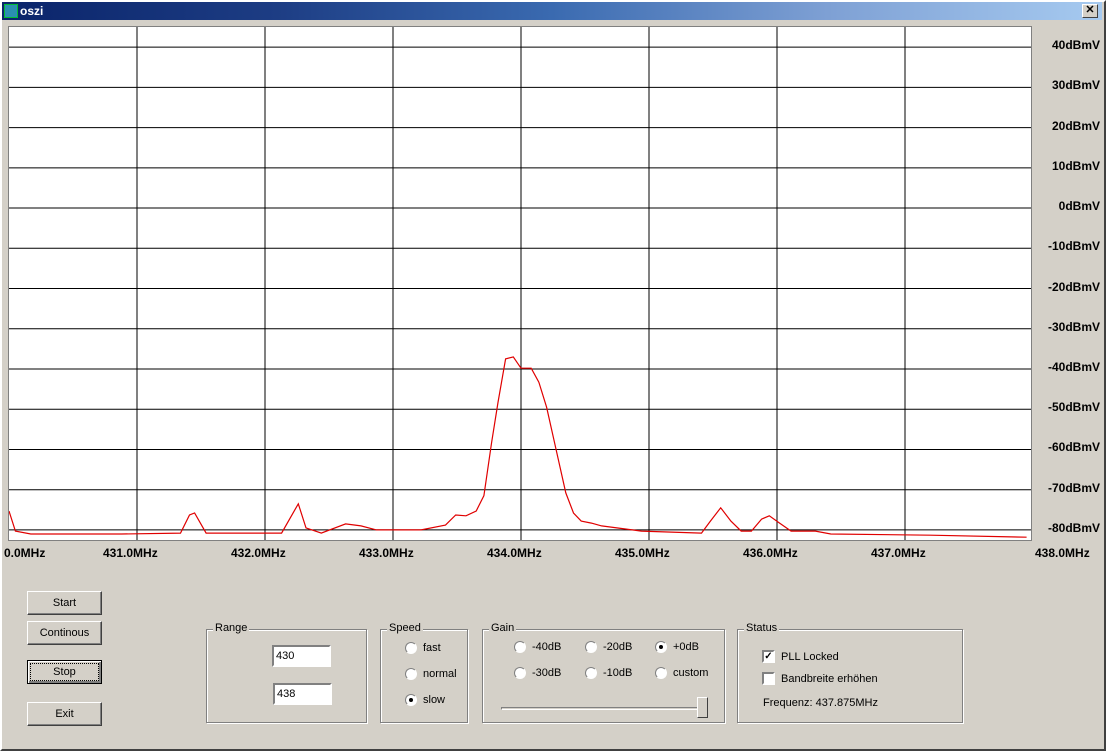  I want to click on gain-label: Gain, so click(503, 628).